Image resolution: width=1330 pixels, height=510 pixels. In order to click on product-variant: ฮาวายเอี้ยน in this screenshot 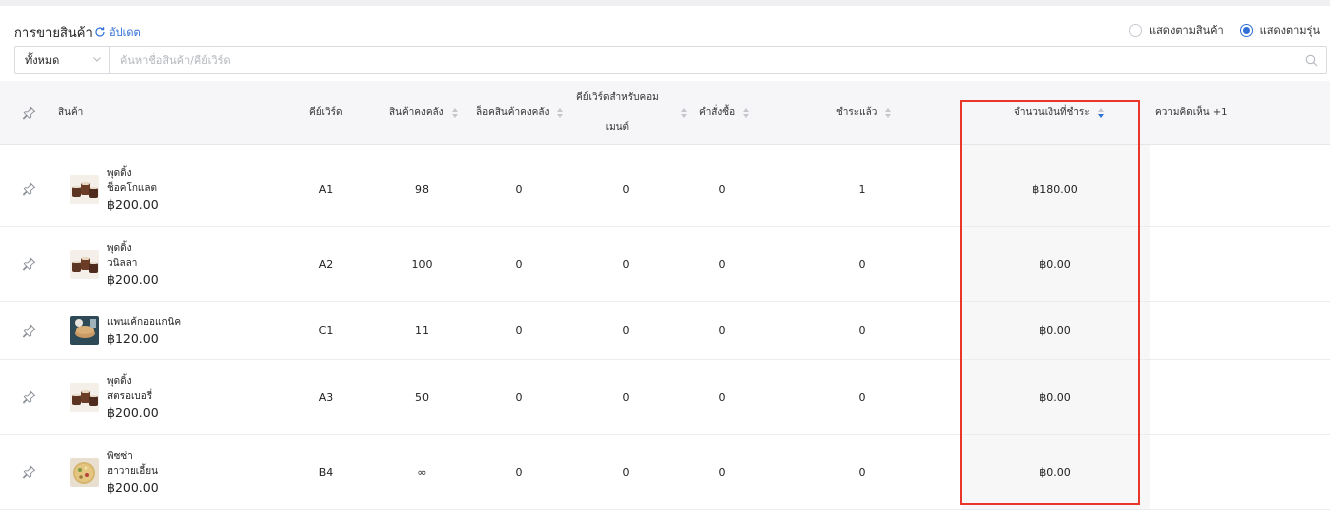, I will do `click(132, 471)`.